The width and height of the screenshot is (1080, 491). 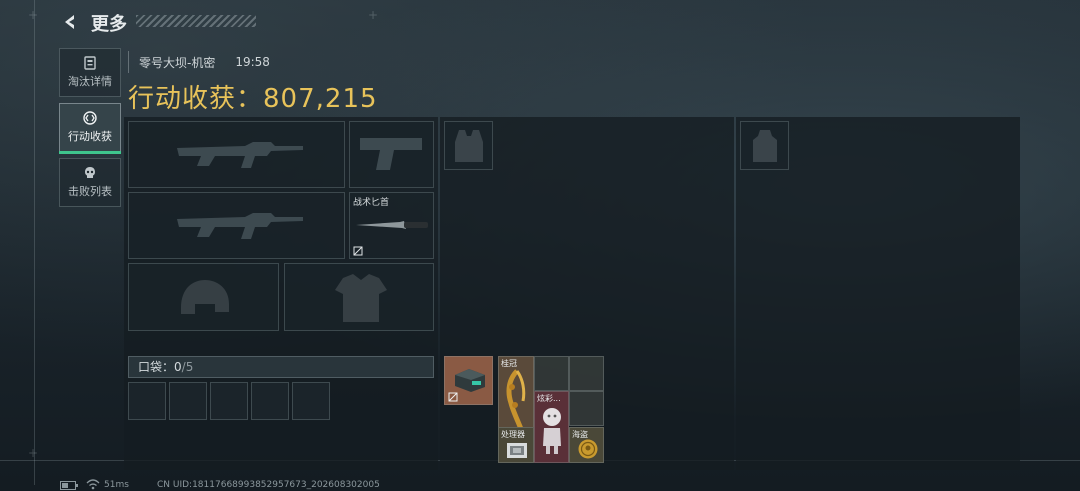 What do you see at coordinates (187, 367) in the screenshot?
I see `pocket-capacity: /5` at bounding box center [187, 367].